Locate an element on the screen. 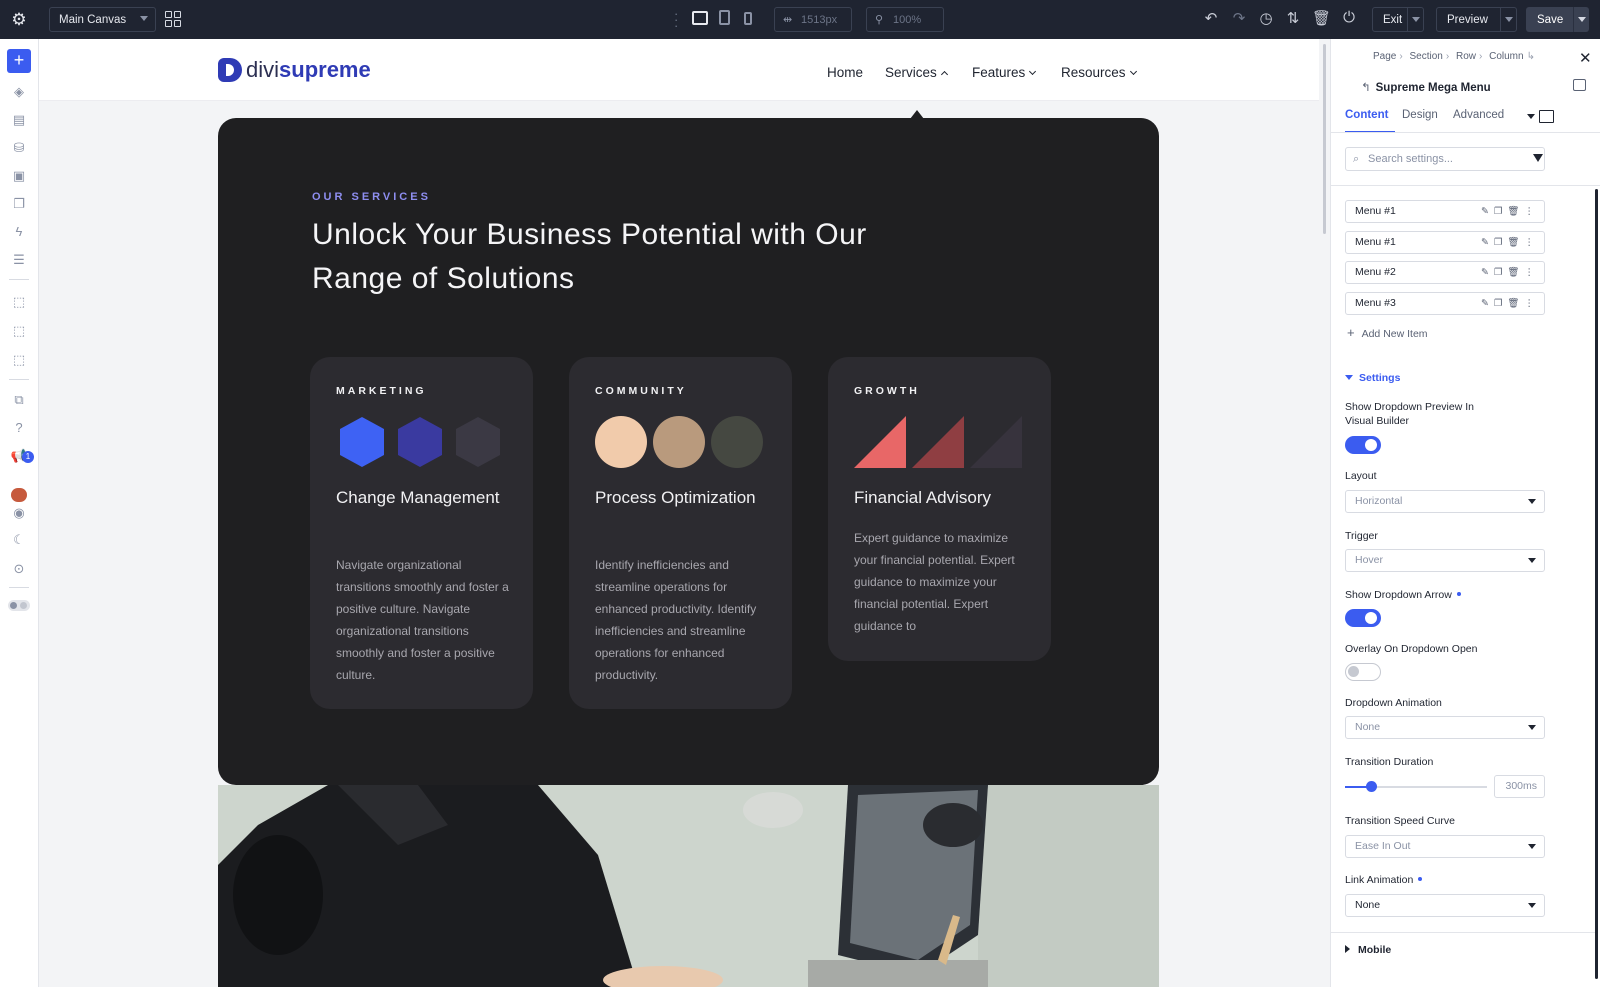 The height and width of the screenshot is (987, 1600). nav-resources: Resources is located at coordinates (1099, 72).